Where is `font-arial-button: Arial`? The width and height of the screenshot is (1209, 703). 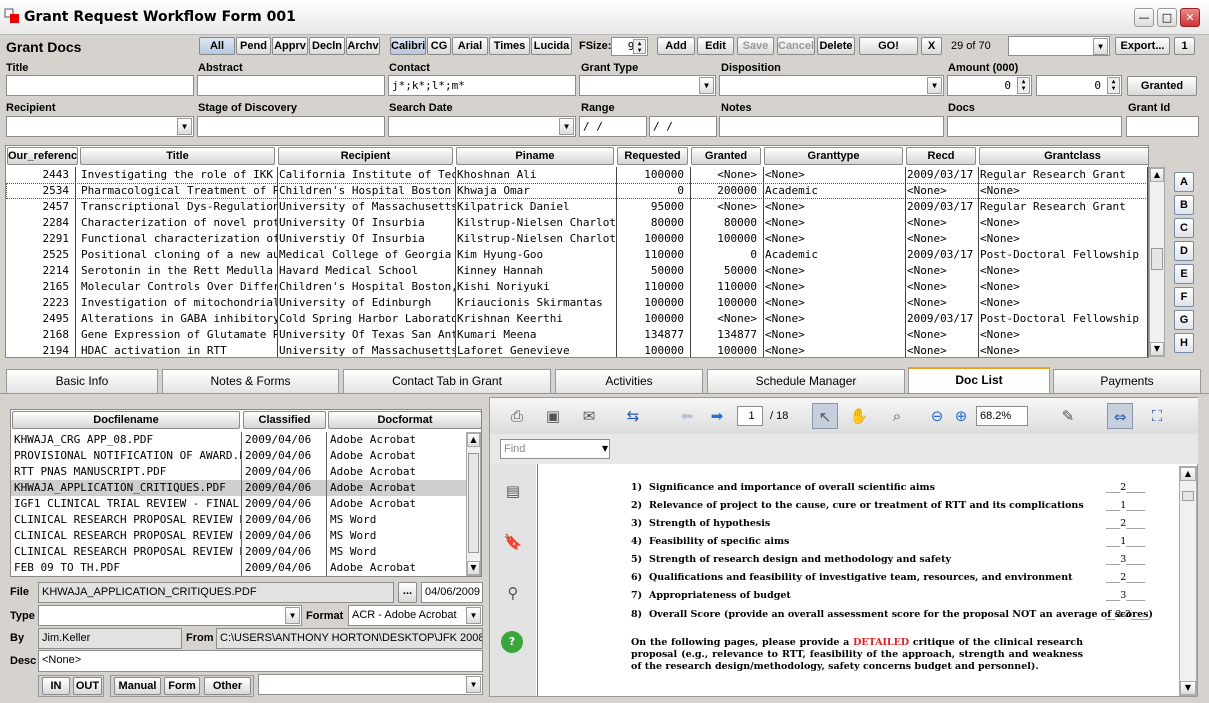 font-arial-button: Arial is located at coordinates (470, 46).